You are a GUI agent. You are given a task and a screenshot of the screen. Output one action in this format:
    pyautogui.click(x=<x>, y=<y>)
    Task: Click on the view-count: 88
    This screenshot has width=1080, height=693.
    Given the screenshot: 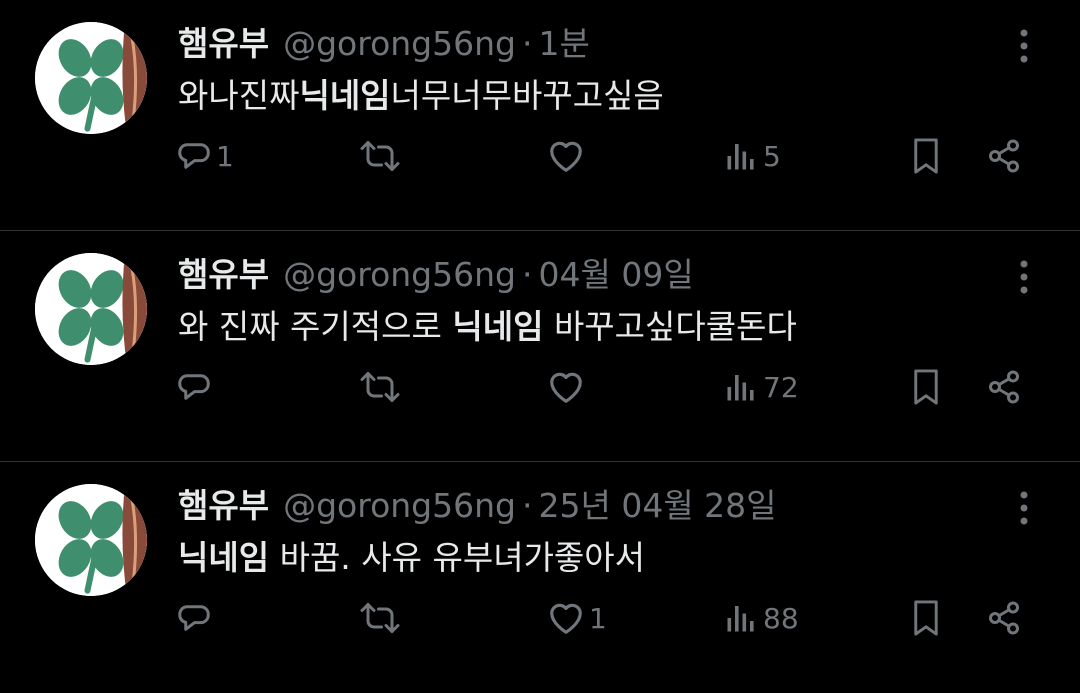 What is the action you would take?
    pyautogui.click(x=781, y=618)
    